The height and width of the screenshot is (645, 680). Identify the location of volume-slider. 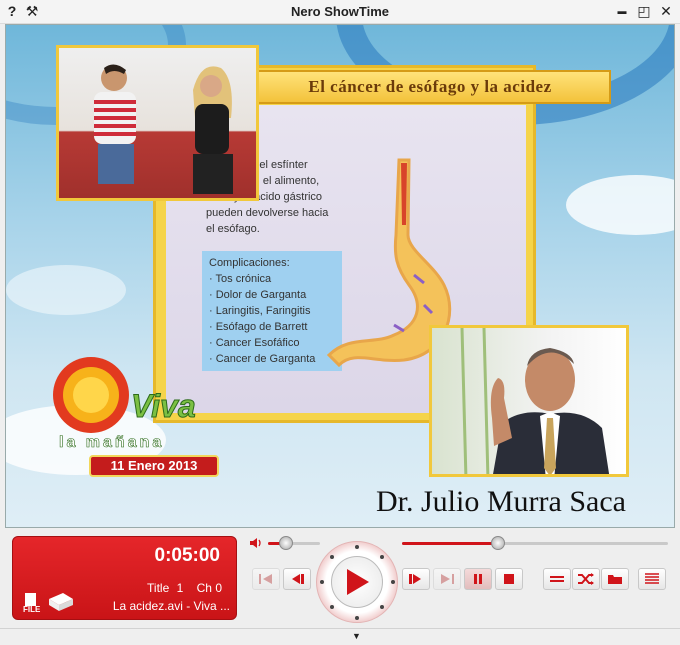
(294, 543).